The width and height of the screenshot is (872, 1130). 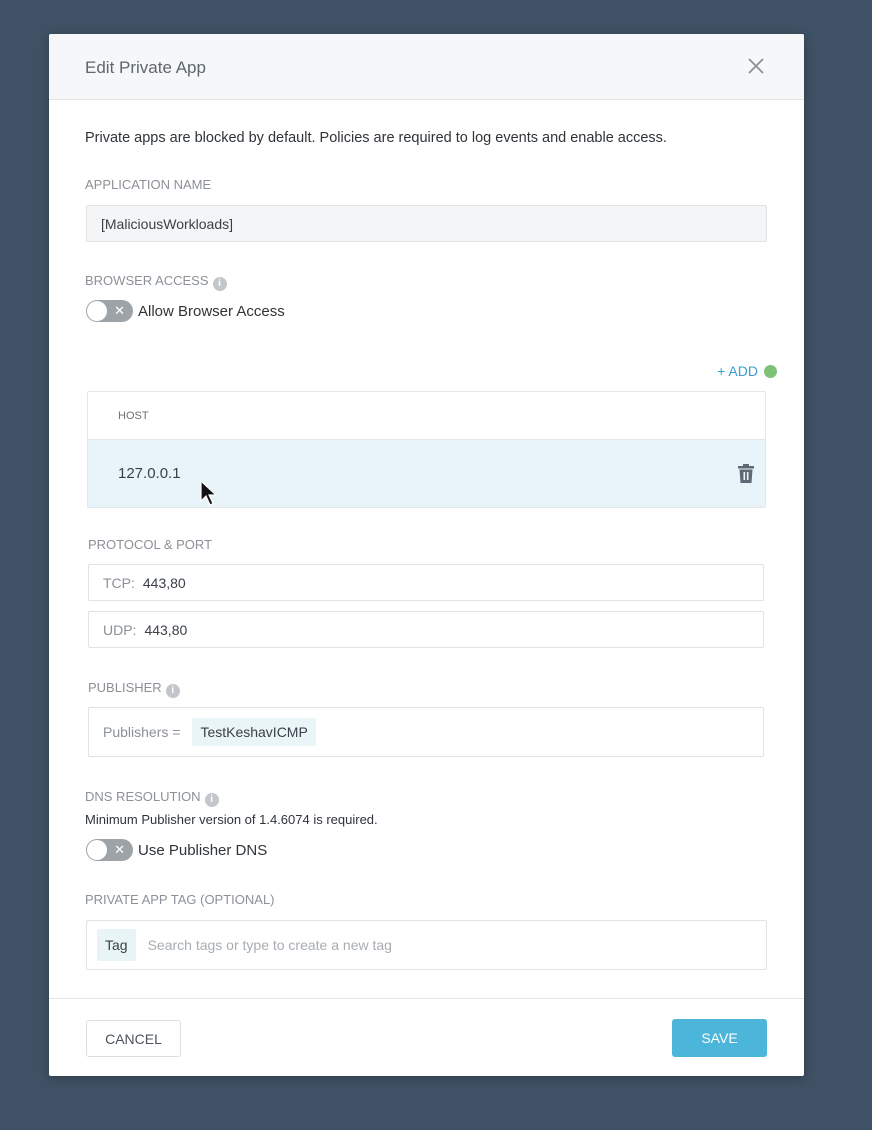 I want to click on tag-search-input: Search tags or type to create a new tag, so click(x=270, y=945).